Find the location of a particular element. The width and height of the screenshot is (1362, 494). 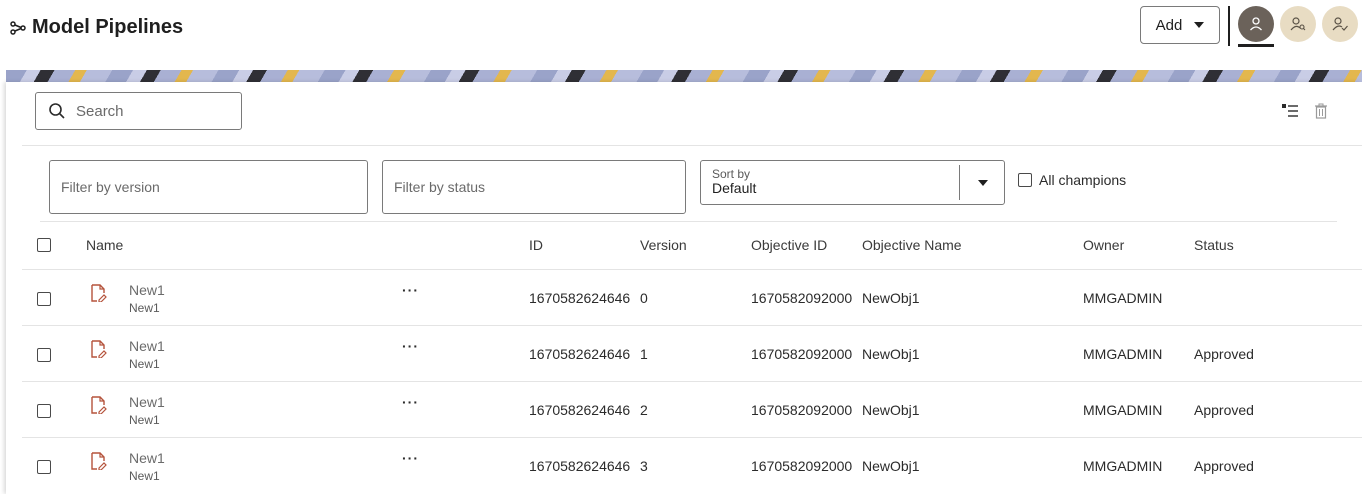

version-filter is located at coordinates (208, 187).